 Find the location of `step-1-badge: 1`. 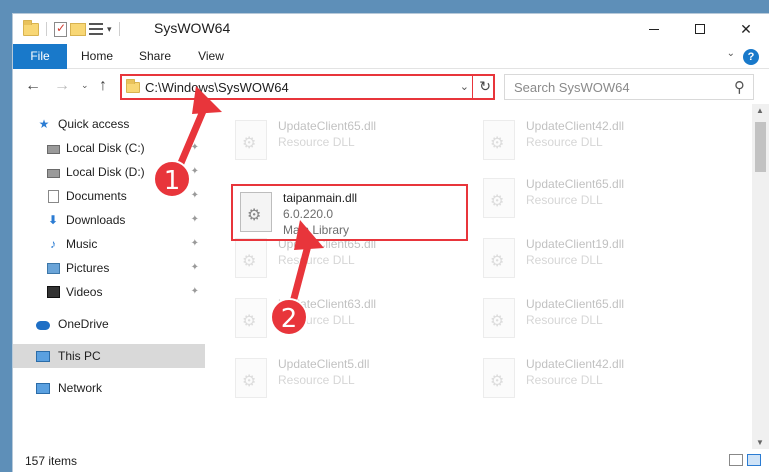

step-1-badge: 1 is located at coordinates (172, 179).